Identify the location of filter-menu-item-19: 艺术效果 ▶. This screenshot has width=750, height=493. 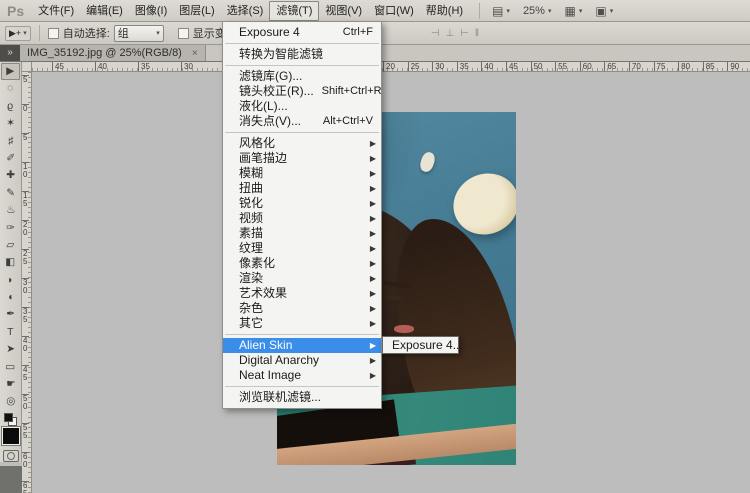
(302, 293).